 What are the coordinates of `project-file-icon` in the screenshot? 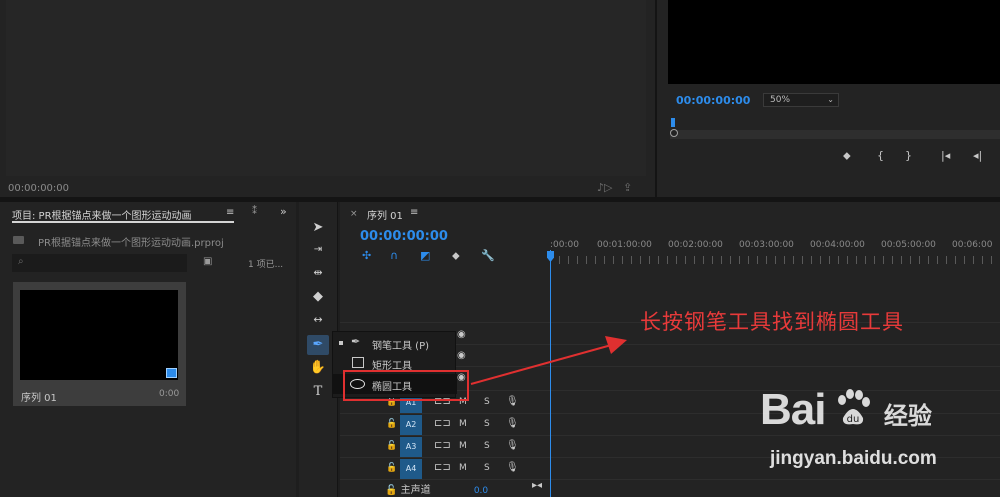 It's located at (18, 240).